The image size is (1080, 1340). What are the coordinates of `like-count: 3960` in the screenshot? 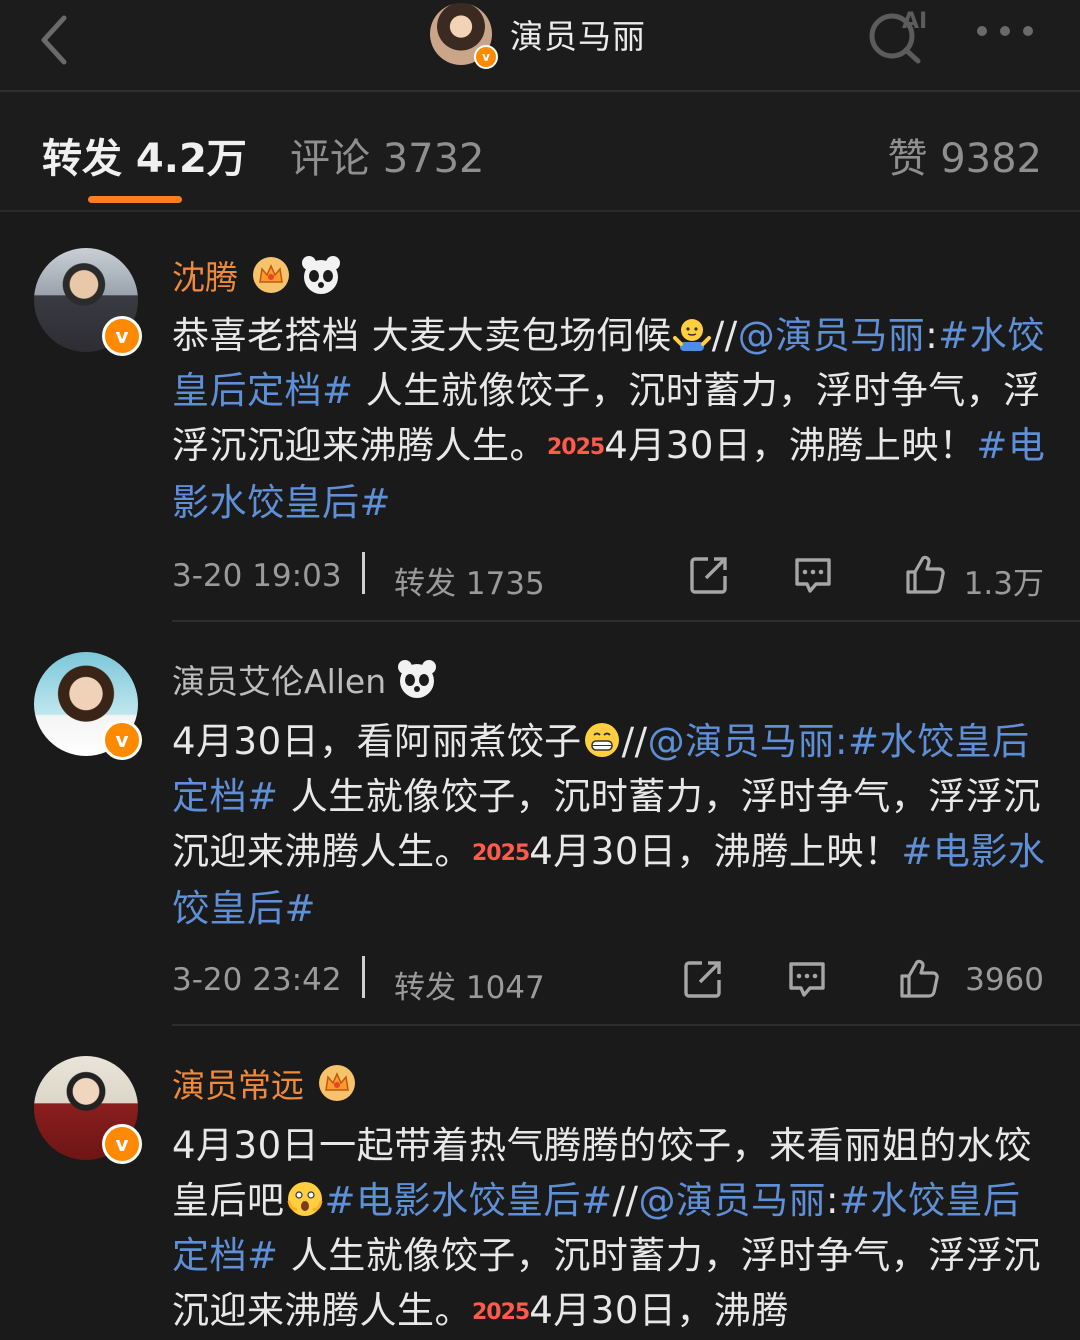 It's located at (1004, 980).